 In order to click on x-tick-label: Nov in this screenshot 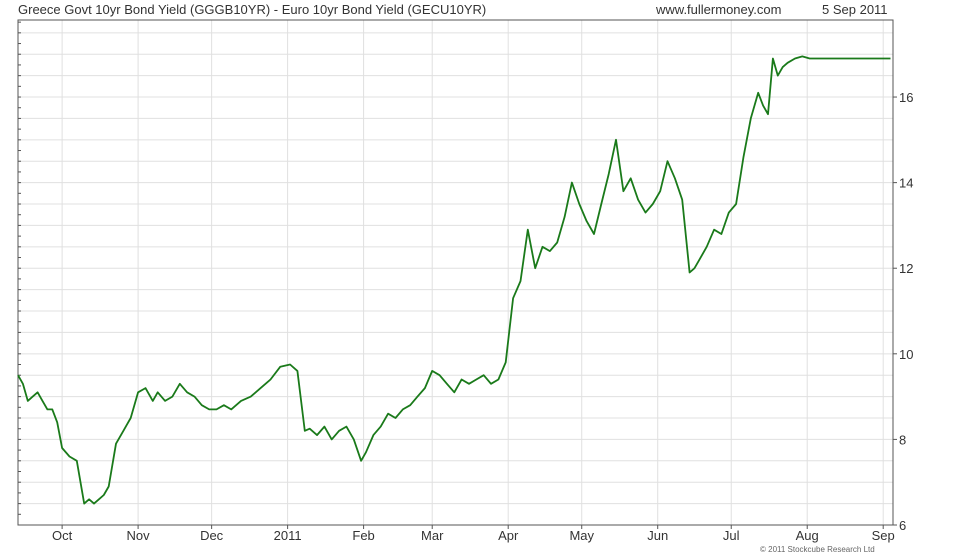, I will do `click(139, 535)`.